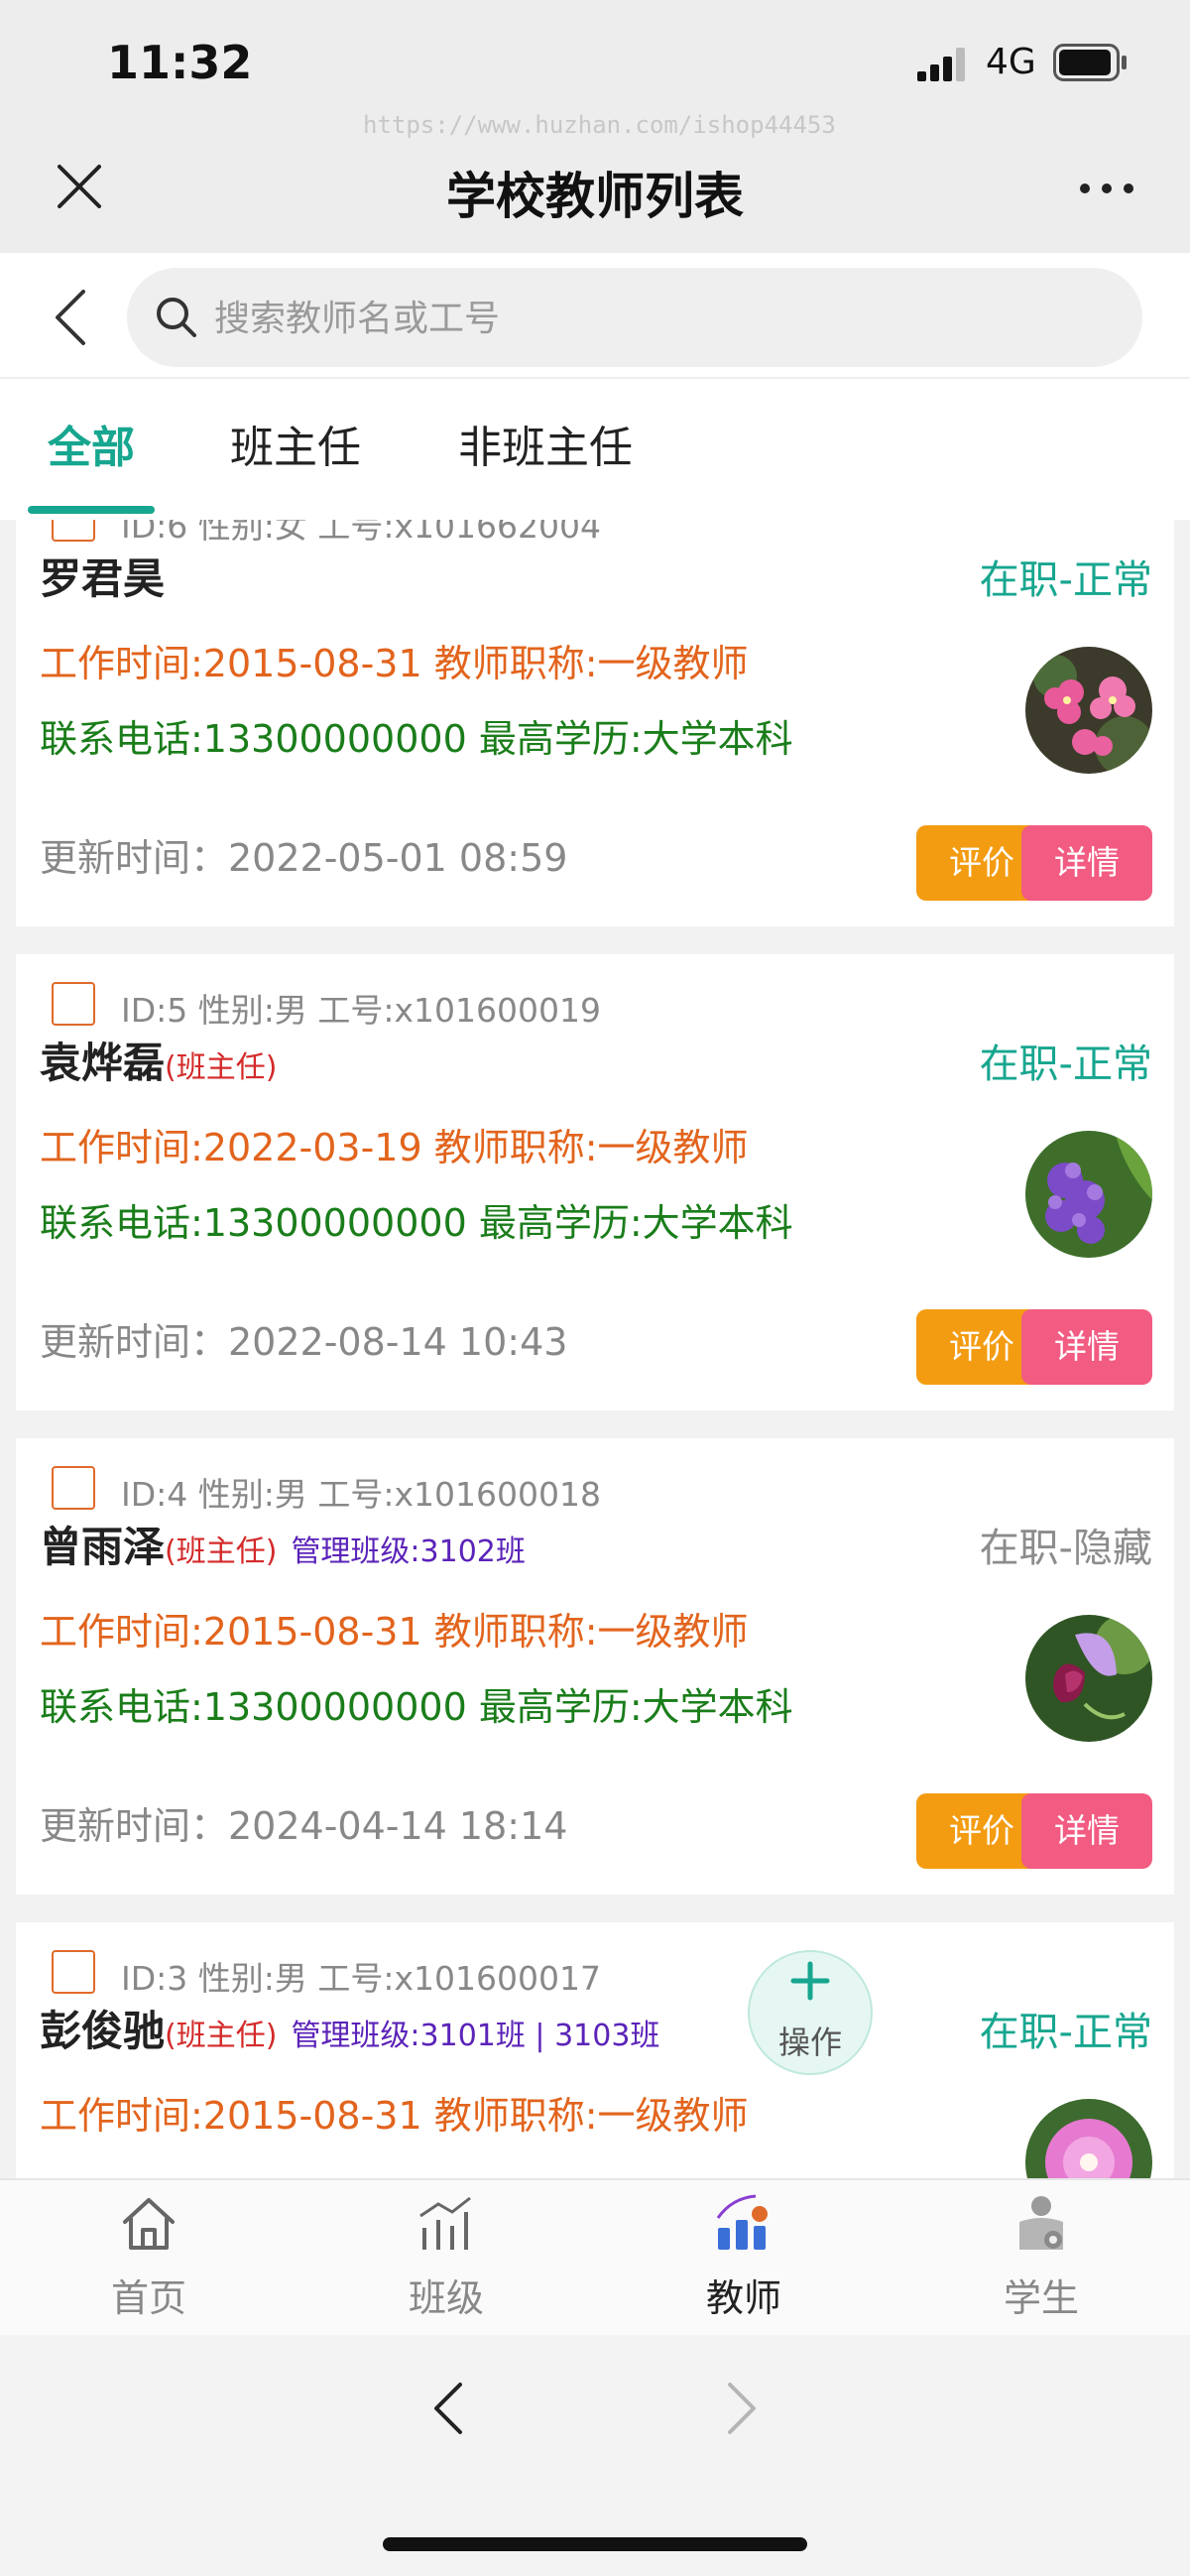  What do you see at coordinates (361, 533) in the screenshot?
I see `teacher-meta: ID:6 性别:女 工号:x101662004` at bounding box center [361, 533].